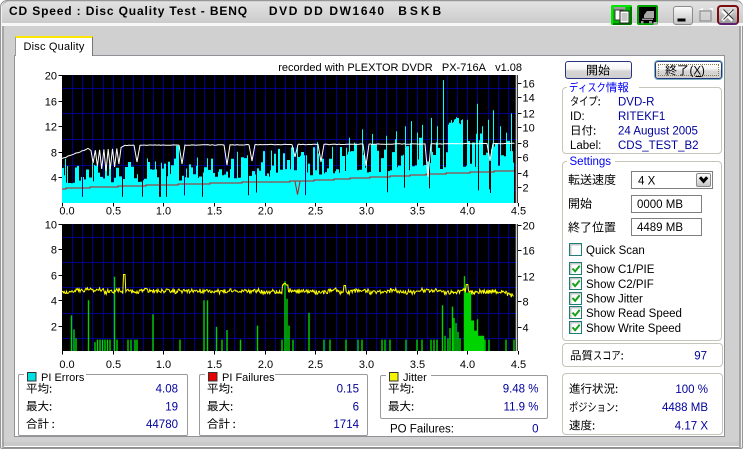 The image size is (743, 449). What do you see at coordinates (633, 329) in the screenshot?
I see `svg-text: Show Write Speed` at bounding box center [633, 329].